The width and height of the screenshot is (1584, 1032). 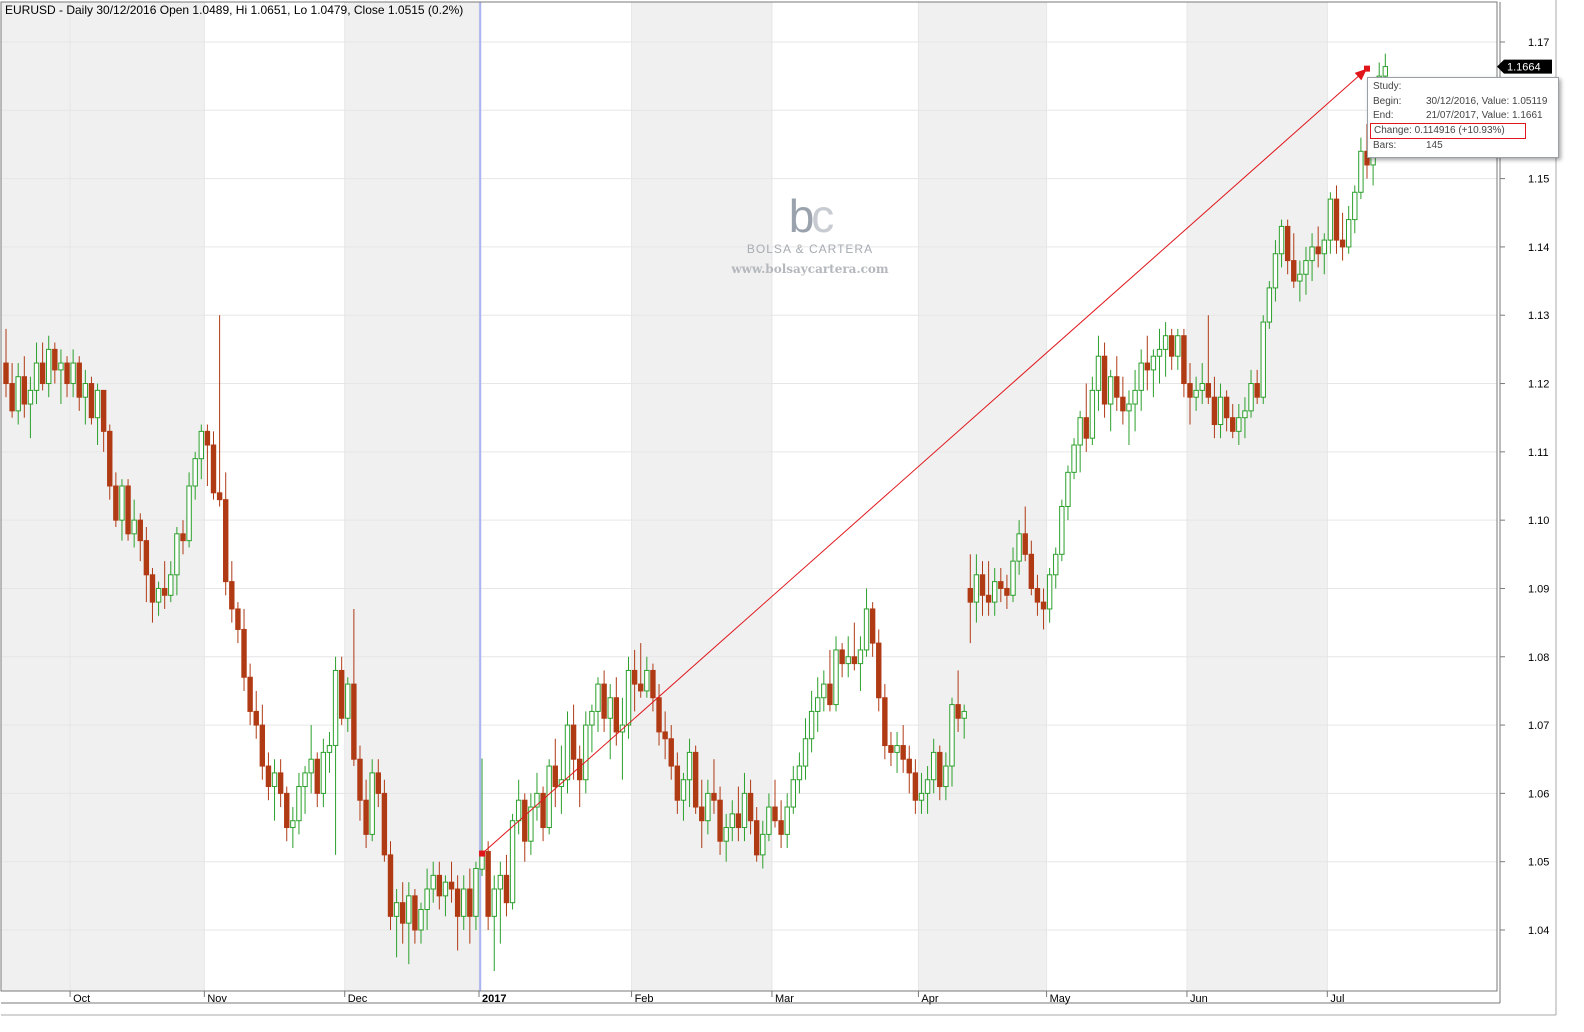 I want to click on study-end-value: 21/07/2017, Value: 1.1661, so click(x=1484, y=115).